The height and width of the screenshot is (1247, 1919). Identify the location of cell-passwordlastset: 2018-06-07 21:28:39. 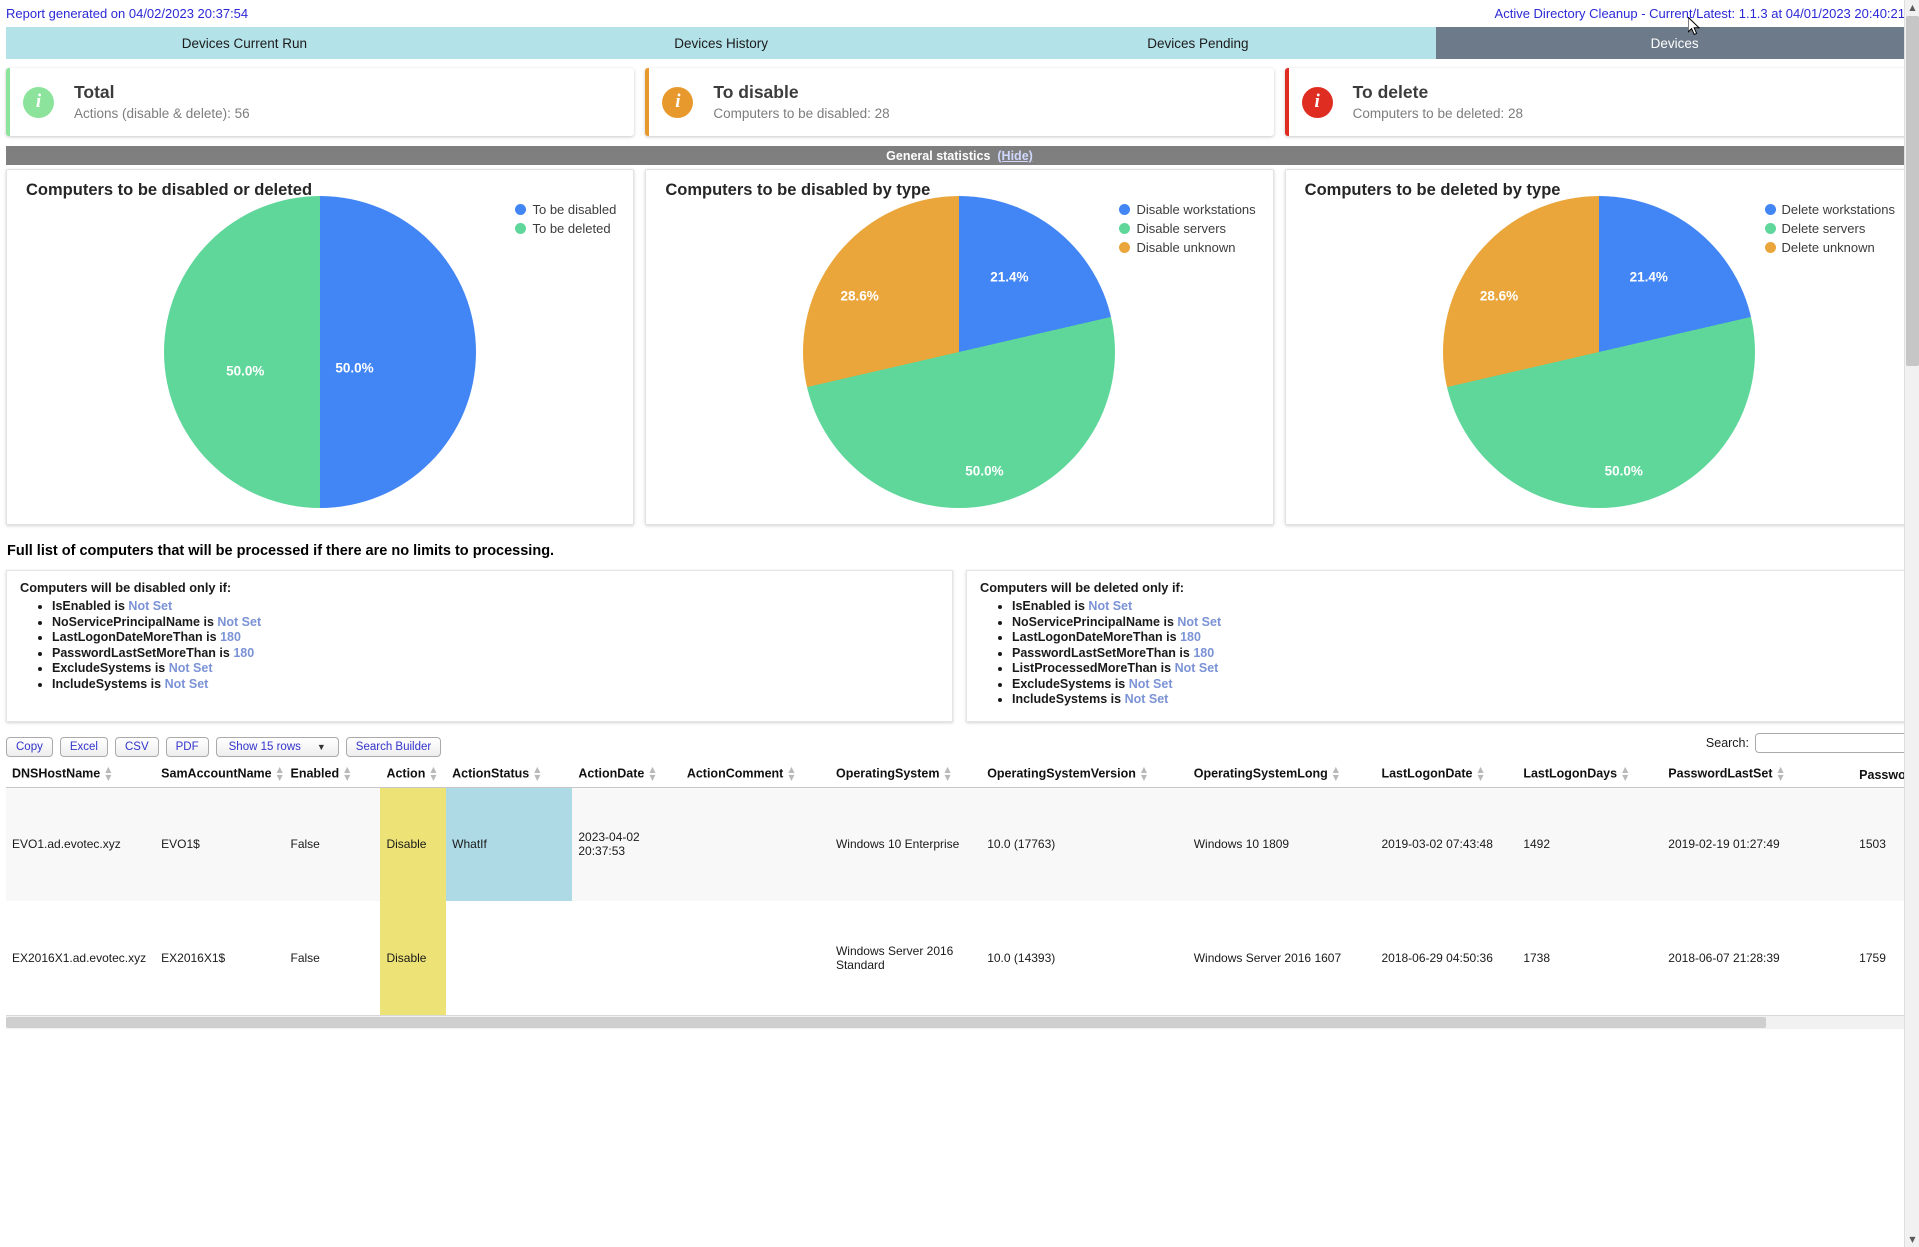
(1758, 958).